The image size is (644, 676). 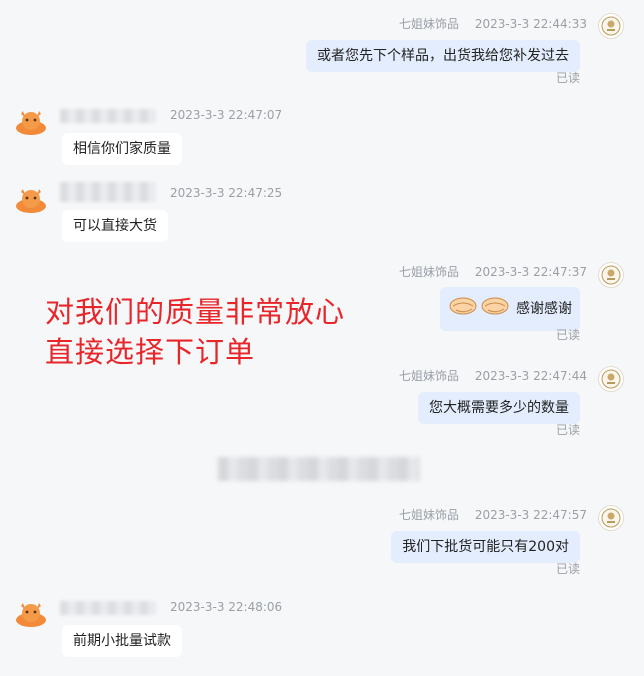 What do you see at coordinates (485, 547) in the screenshot?
I see `message-bubble: 我们下批货可能只有200对` at bounding box center [485, 547].